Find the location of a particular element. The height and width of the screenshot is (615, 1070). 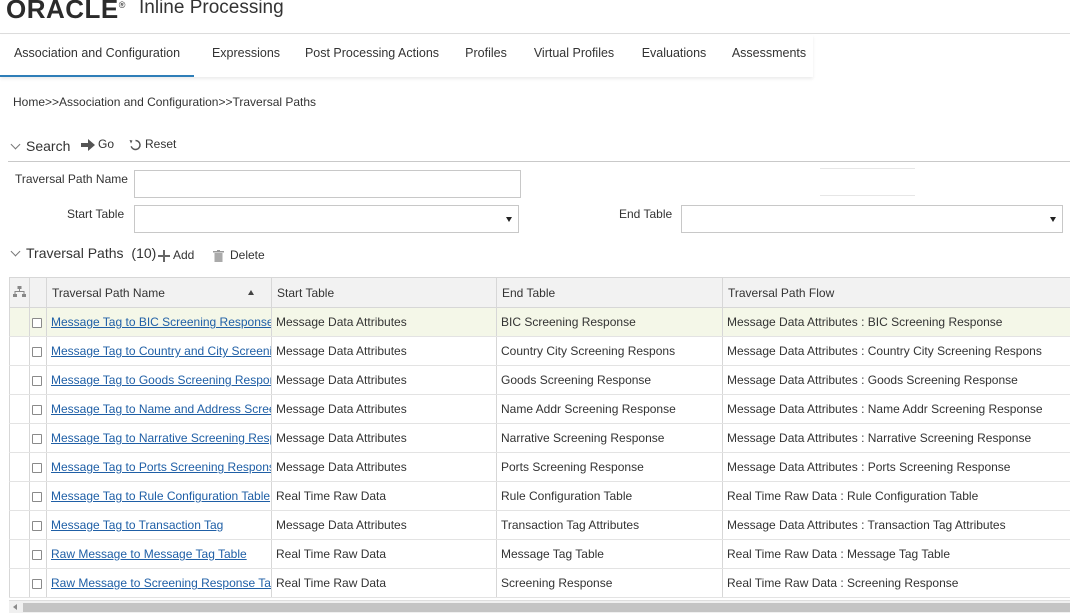

column-header-end-table: End Table is located at coordinates (609, 292).